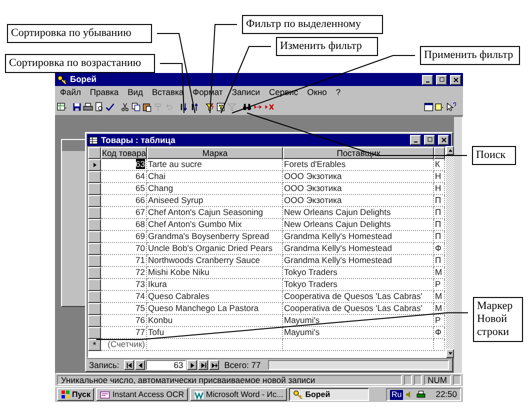 The width and height of the screenshot is (529, 418). I want to click on table-cell: 72, so click(140, 272).